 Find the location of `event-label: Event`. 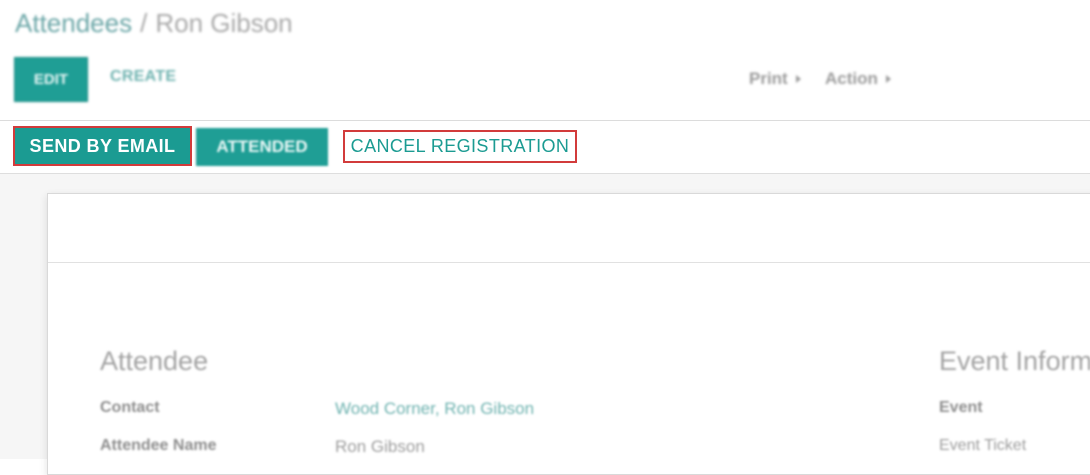

event-label: Event is located at coordinates (961, 407).